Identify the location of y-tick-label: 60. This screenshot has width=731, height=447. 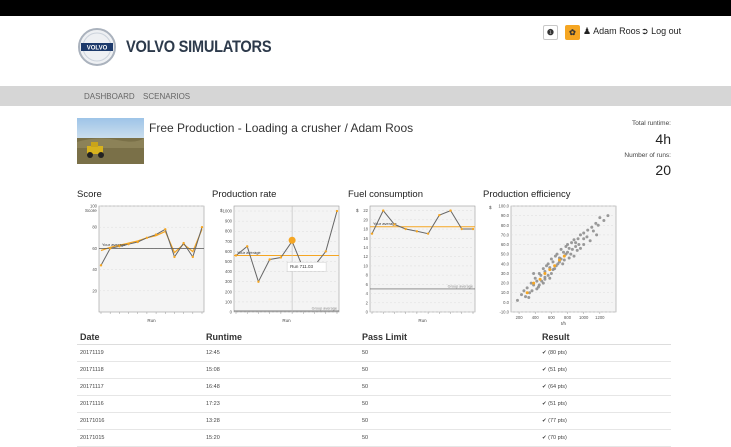
(94, 248).